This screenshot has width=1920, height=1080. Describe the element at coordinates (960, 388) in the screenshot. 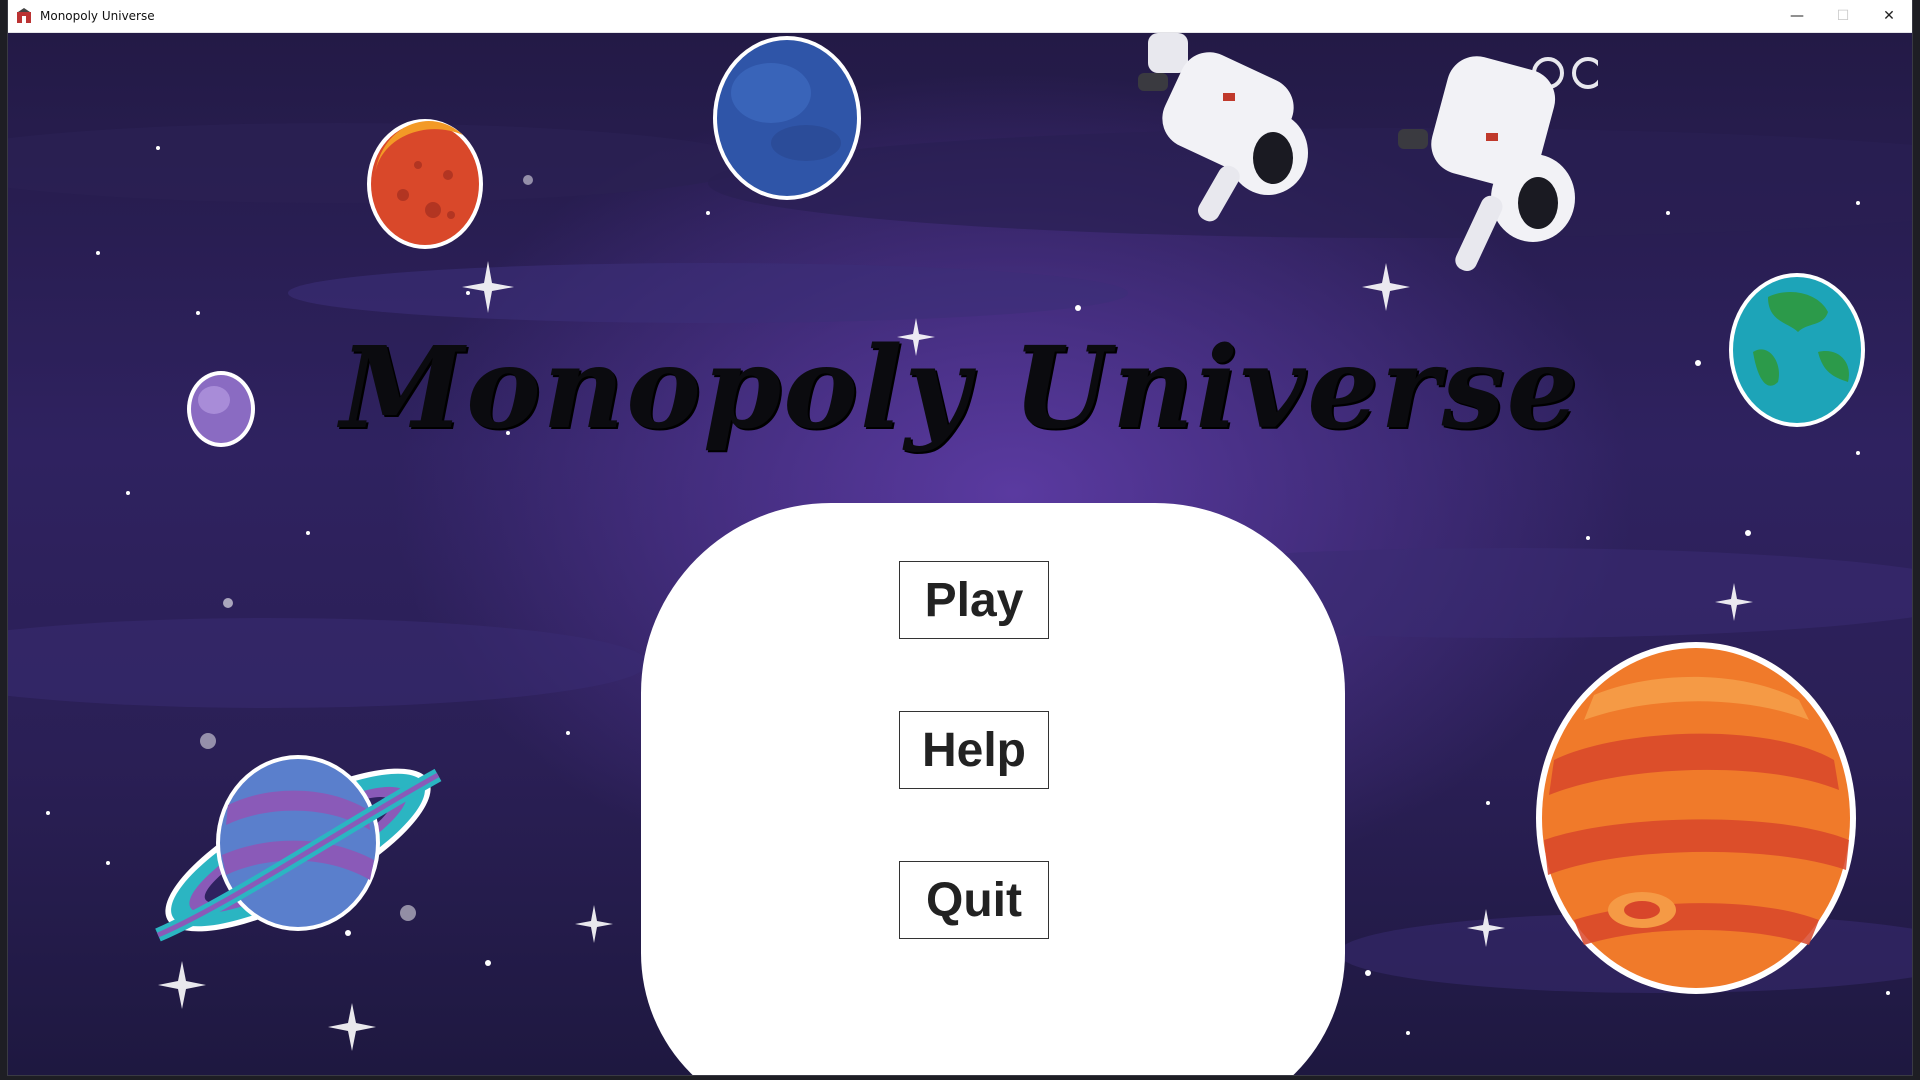

I see `game-title: Monopoly Universe` at that location.